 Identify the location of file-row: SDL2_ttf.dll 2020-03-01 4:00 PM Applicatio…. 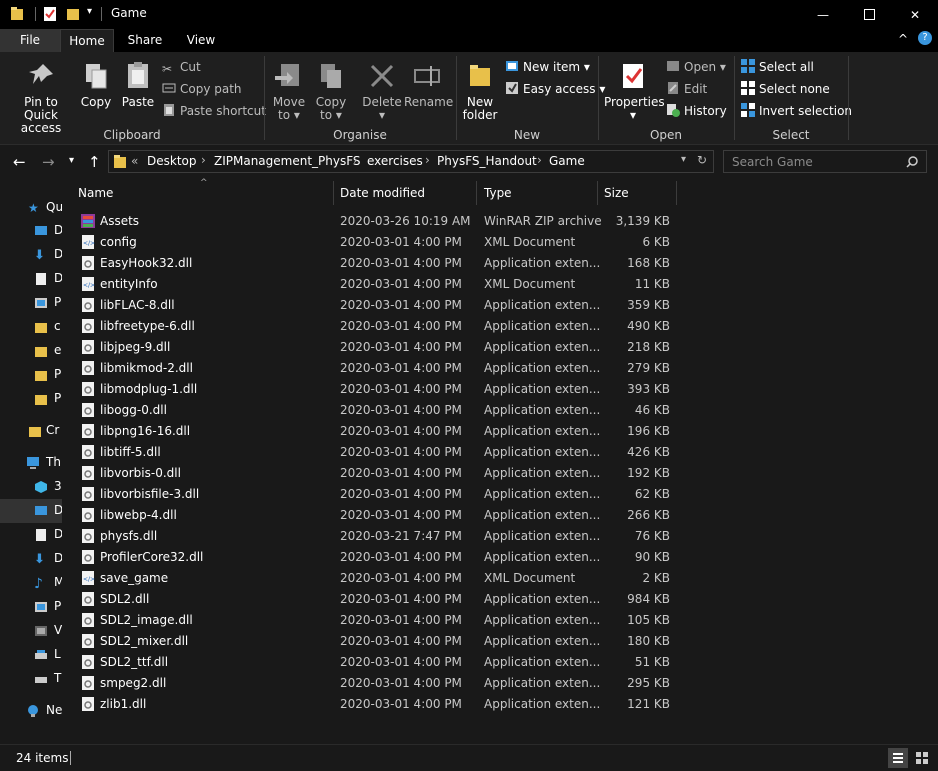
(376, 662).